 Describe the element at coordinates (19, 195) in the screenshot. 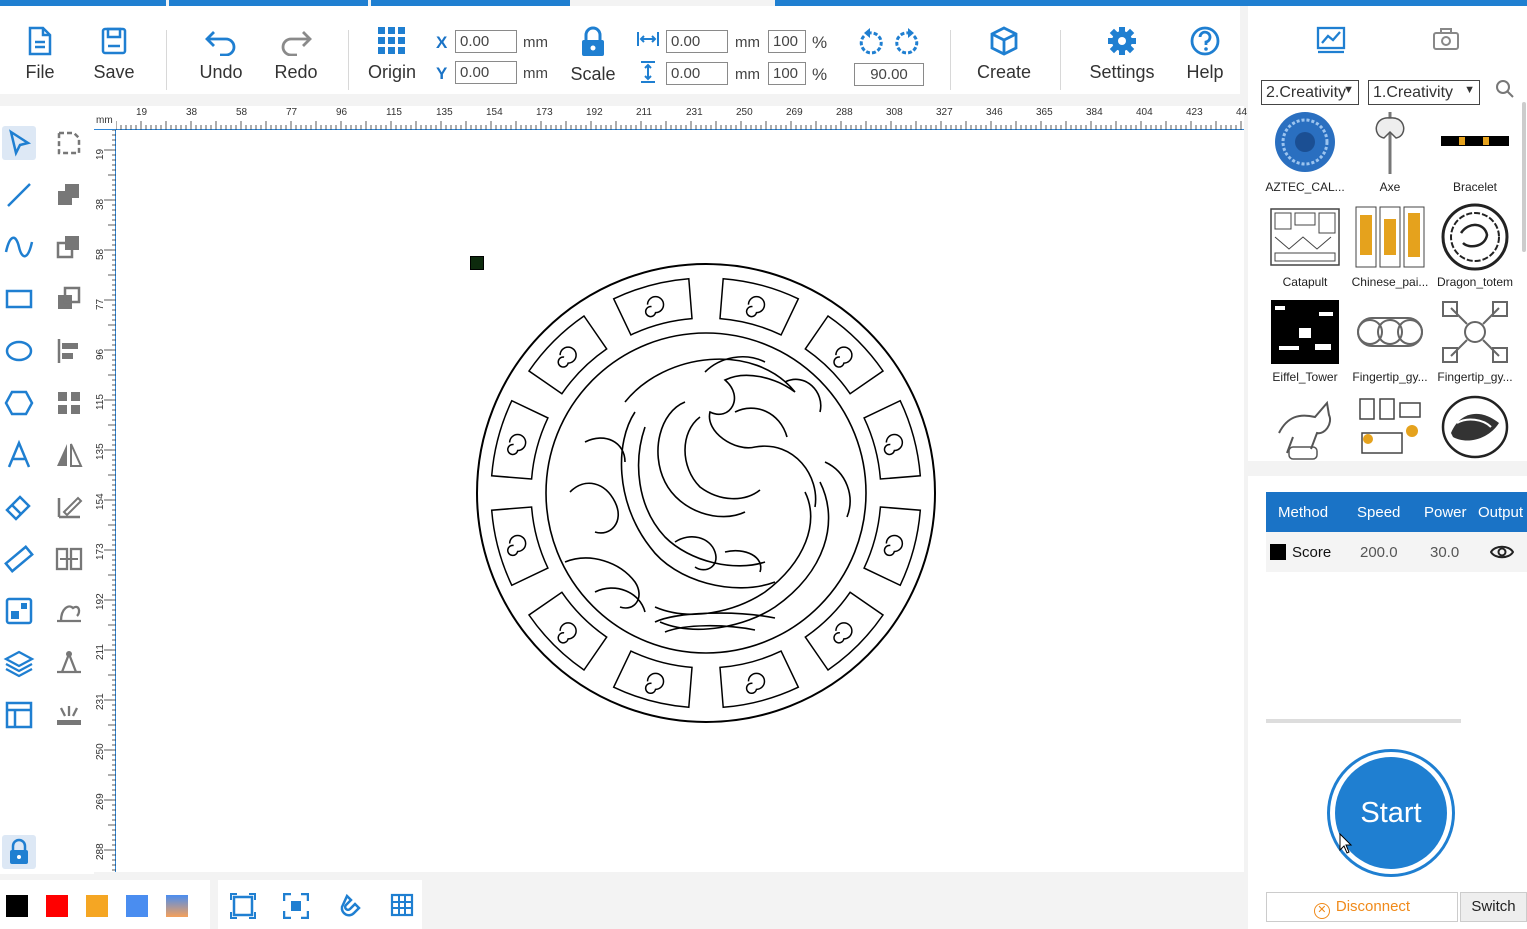

I see `line-tool` at that location.